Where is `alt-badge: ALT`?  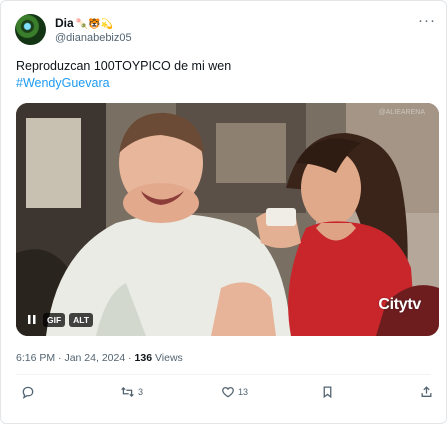
alt-badge: ALT is located at coordinates (81, 319).